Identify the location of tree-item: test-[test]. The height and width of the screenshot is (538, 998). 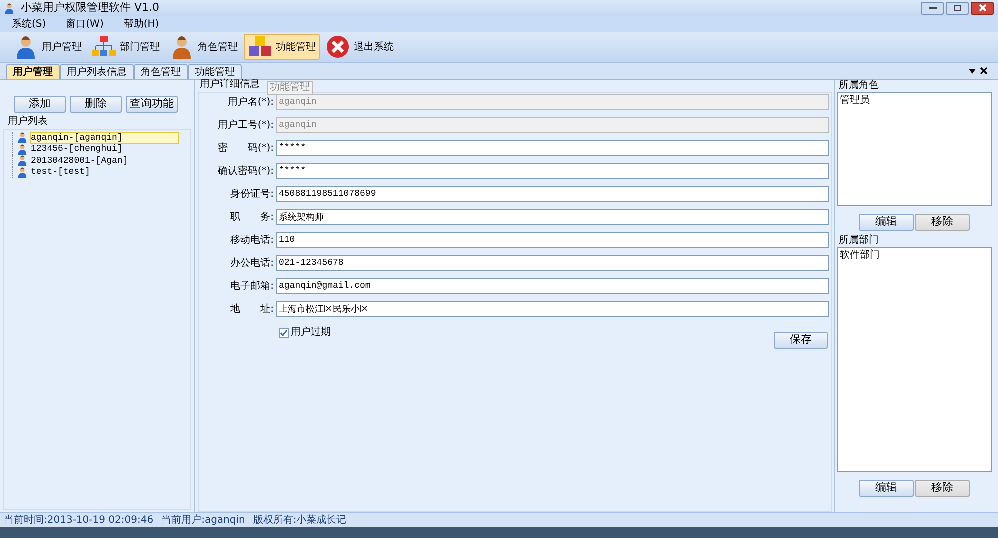
(99, 172).